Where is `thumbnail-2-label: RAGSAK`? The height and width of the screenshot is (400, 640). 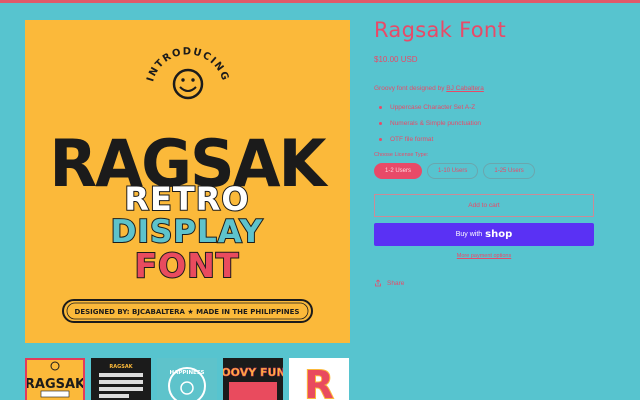 thumbnail-2-label: RAGSAK is located at coordinates (121, 367).